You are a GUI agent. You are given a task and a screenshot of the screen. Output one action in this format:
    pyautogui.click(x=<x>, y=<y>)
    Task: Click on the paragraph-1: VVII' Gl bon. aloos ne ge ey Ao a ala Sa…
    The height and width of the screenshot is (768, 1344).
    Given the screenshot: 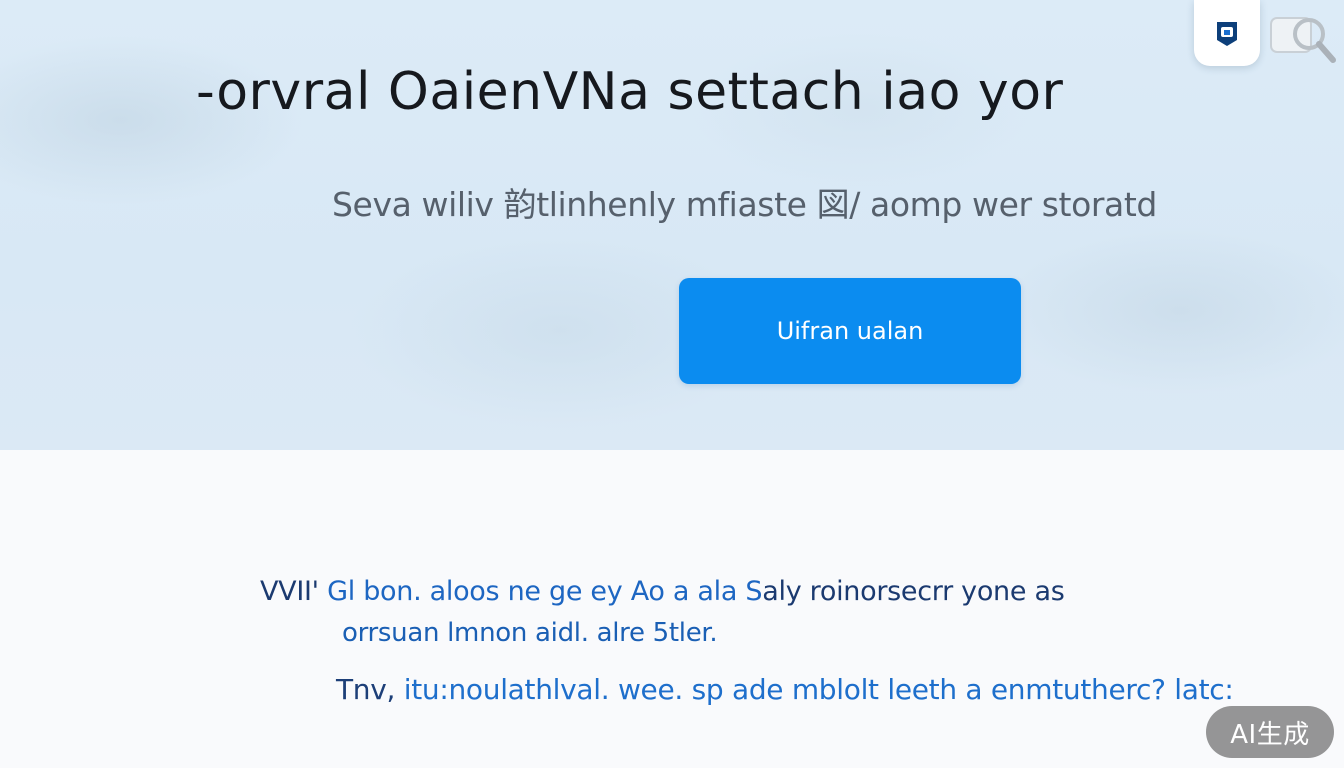 What is the action you would take?
    pyautogui.click(x=662, y=591)
    